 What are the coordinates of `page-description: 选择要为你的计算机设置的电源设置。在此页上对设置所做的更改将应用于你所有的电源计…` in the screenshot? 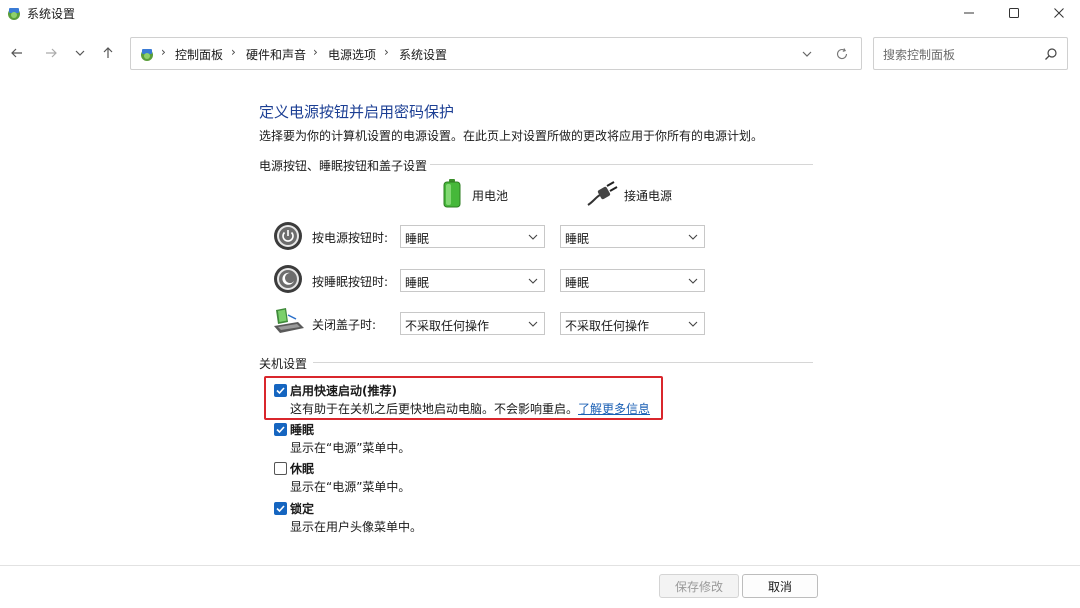 It's located at (511, 136).